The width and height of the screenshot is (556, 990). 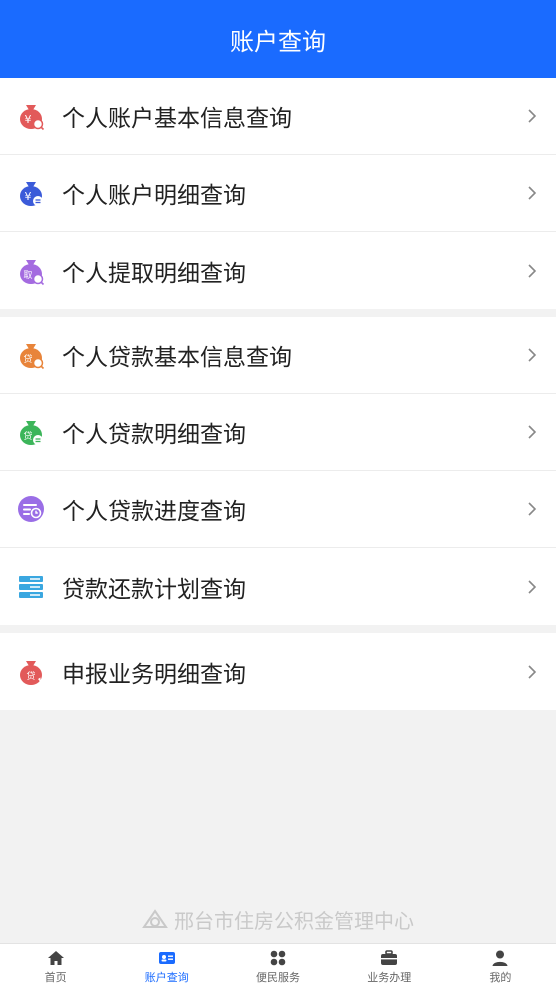 What do you see at coordinates (154, 196) in the screenshot?
I see `menu-item-label: 个人账户明细查询` at bounding box center [154, 196].